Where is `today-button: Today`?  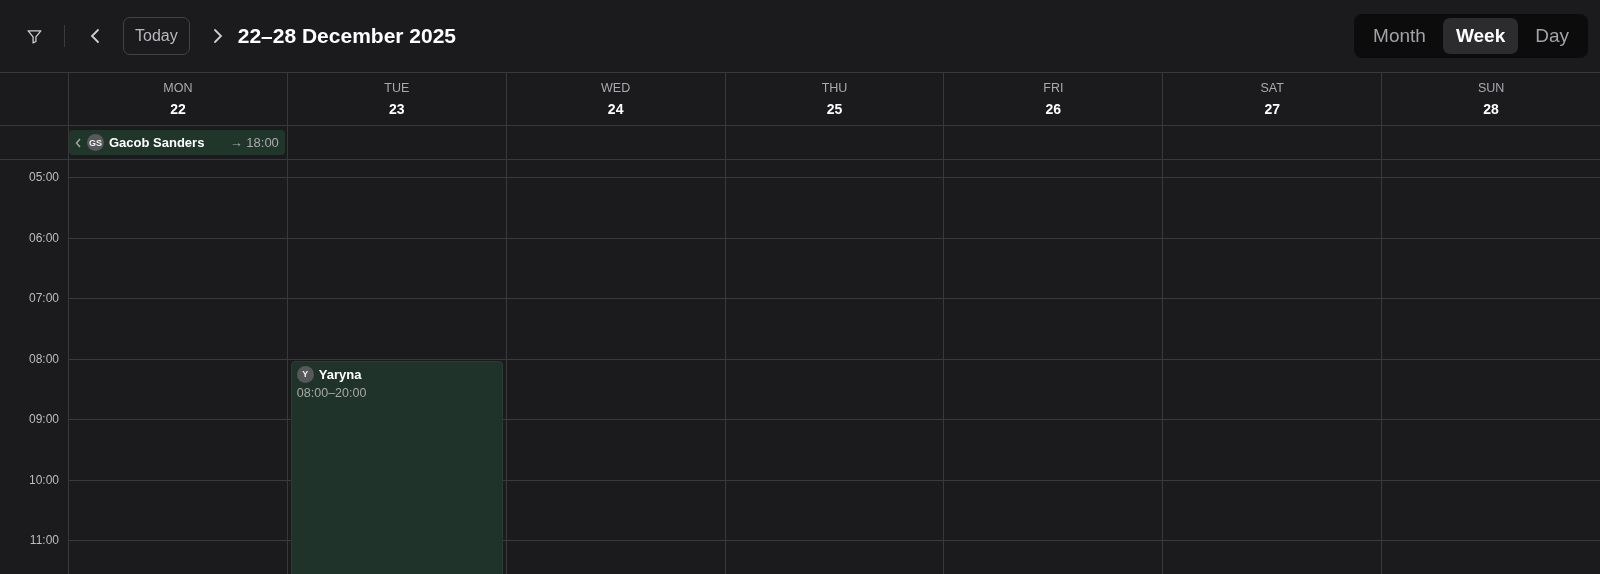 today-button: Today is located at coordinates (156, 36).